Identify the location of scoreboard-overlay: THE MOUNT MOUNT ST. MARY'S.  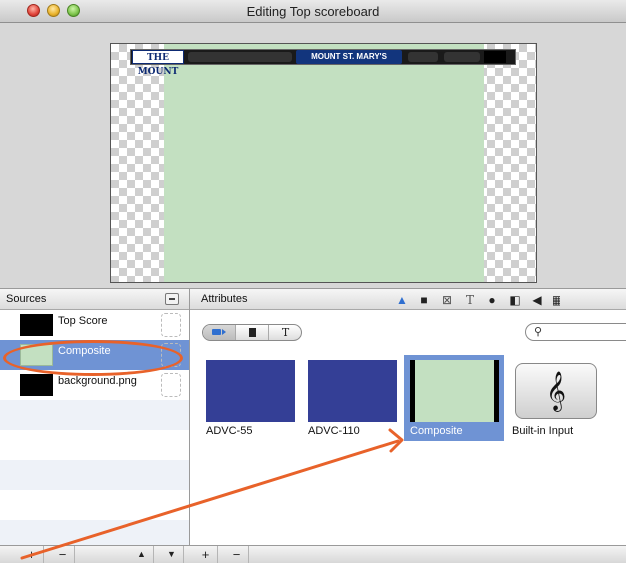
(324, 62).